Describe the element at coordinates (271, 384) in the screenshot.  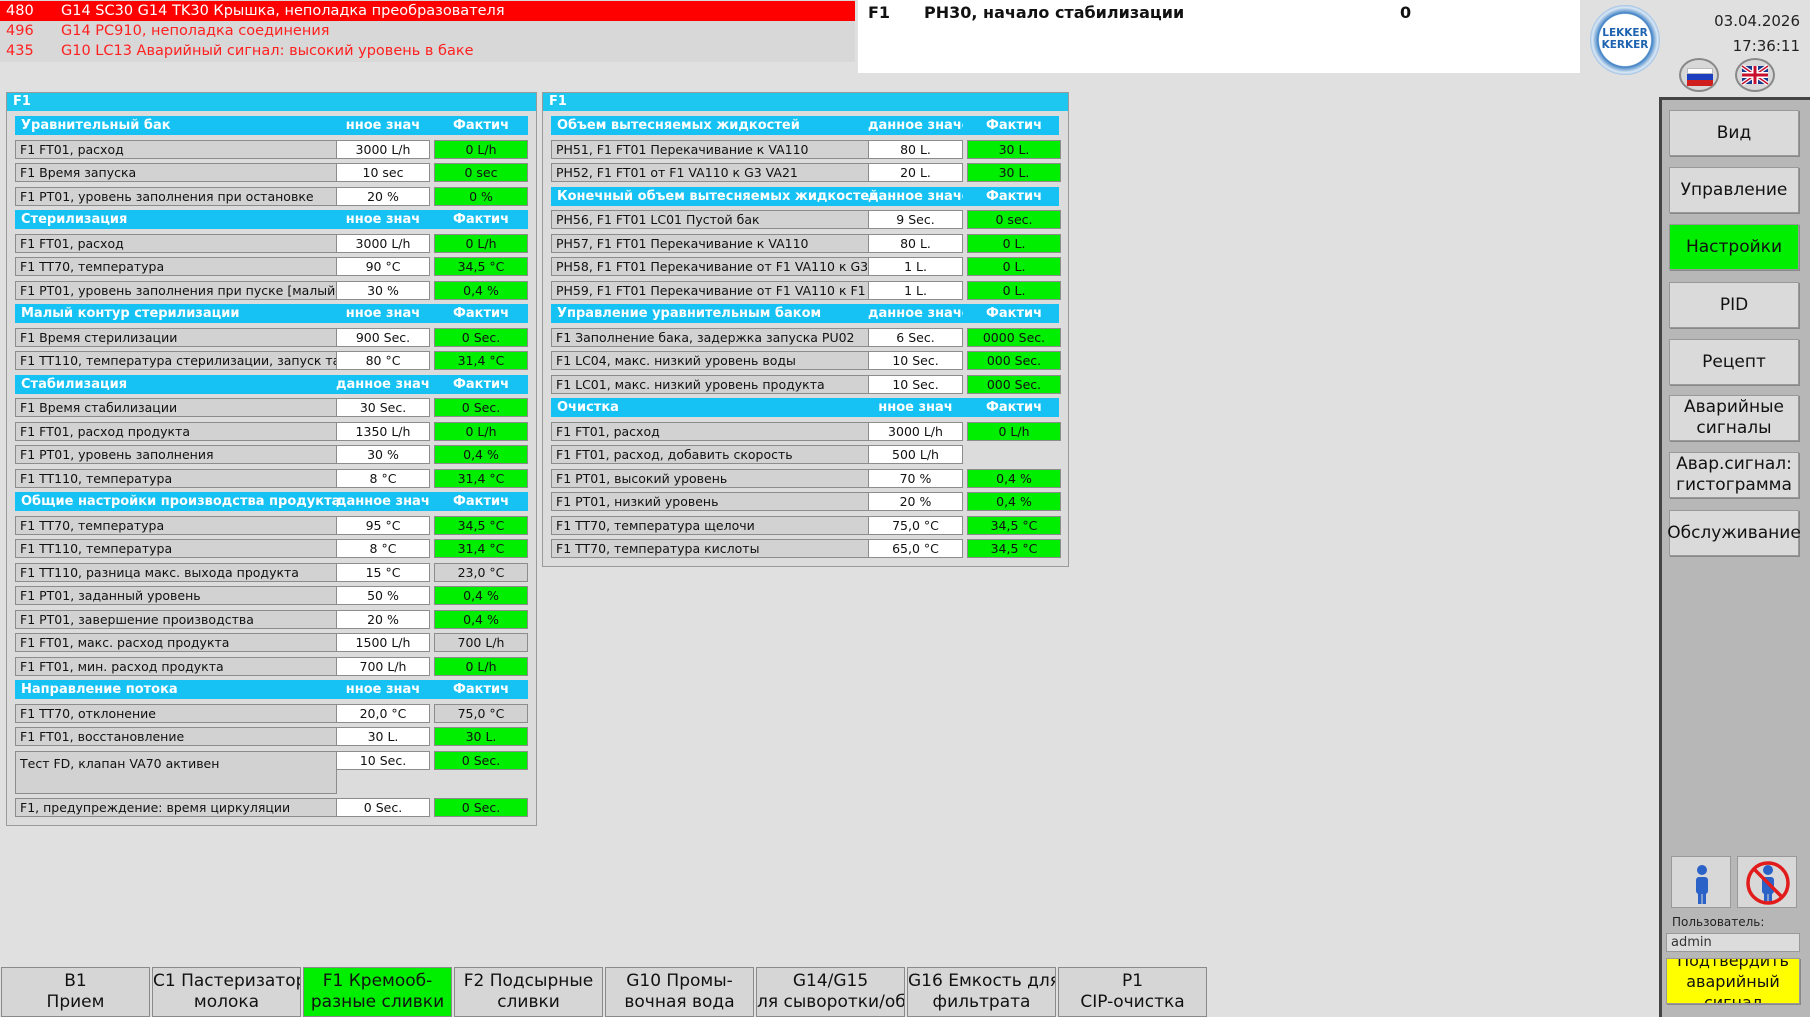
I see `section-header: Стабилизация данное значен Фактич` at that location.